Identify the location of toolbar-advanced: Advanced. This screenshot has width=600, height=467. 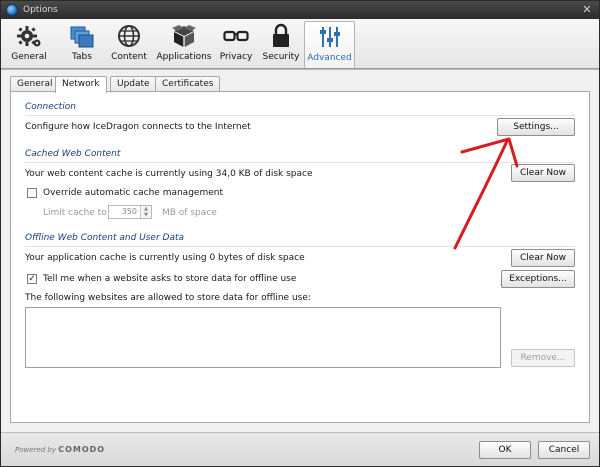
(329, 44).